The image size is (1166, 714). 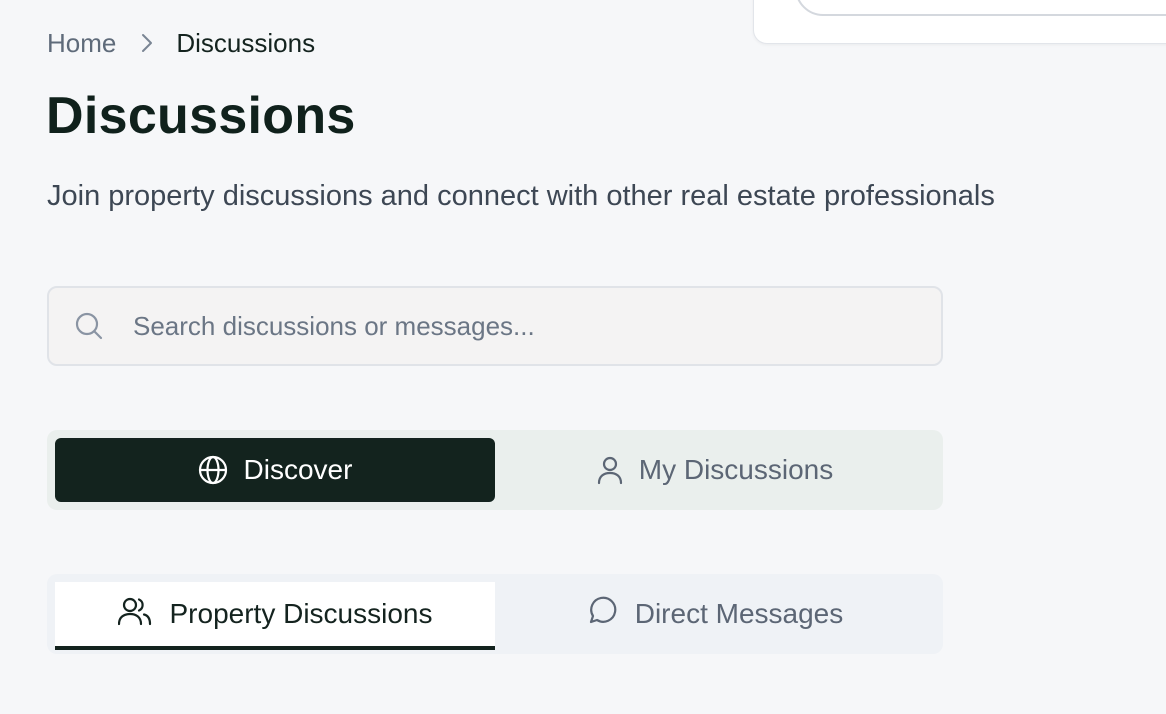 I want to click on user-icon, so click(x=610, y=470).